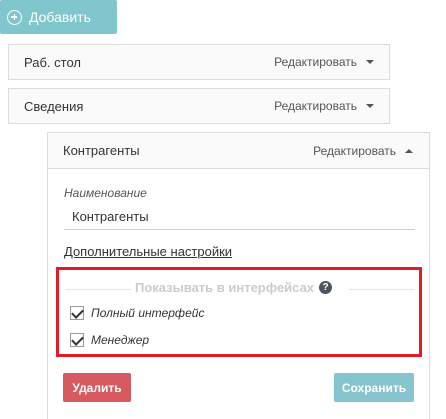 The width and height of the screenshot is (446, 419). Describe the element at coordinates (77, 340) in the screenshot. I see `checkbox-manager` at that location.